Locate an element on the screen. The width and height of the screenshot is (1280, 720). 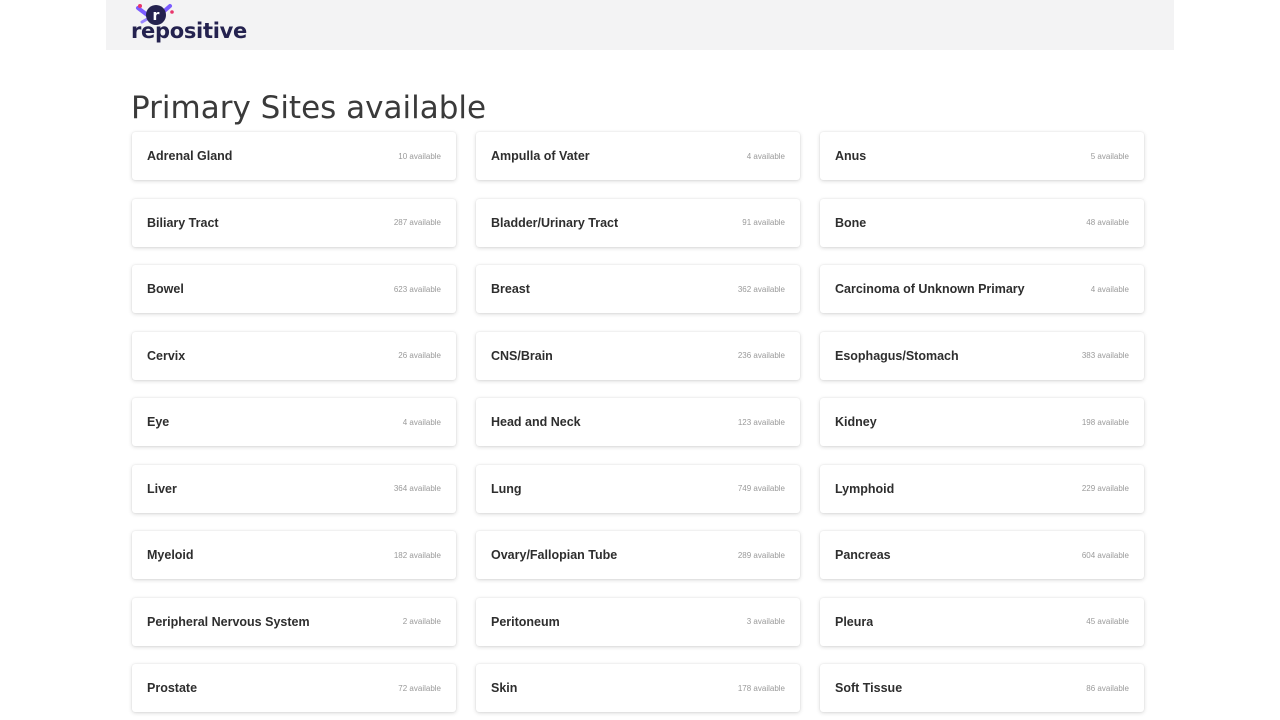
site-count: 123 available is located at coordinates (761, 422).